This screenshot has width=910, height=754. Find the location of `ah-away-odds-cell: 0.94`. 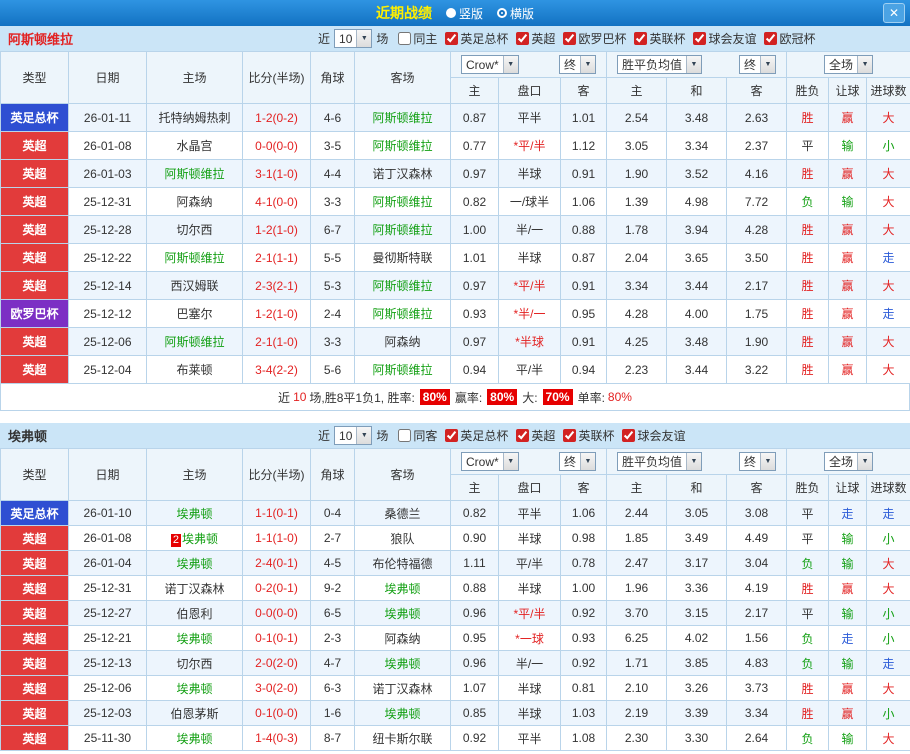

ah-away-odds-cell: 0.94 is located at coordinates (583, 369).